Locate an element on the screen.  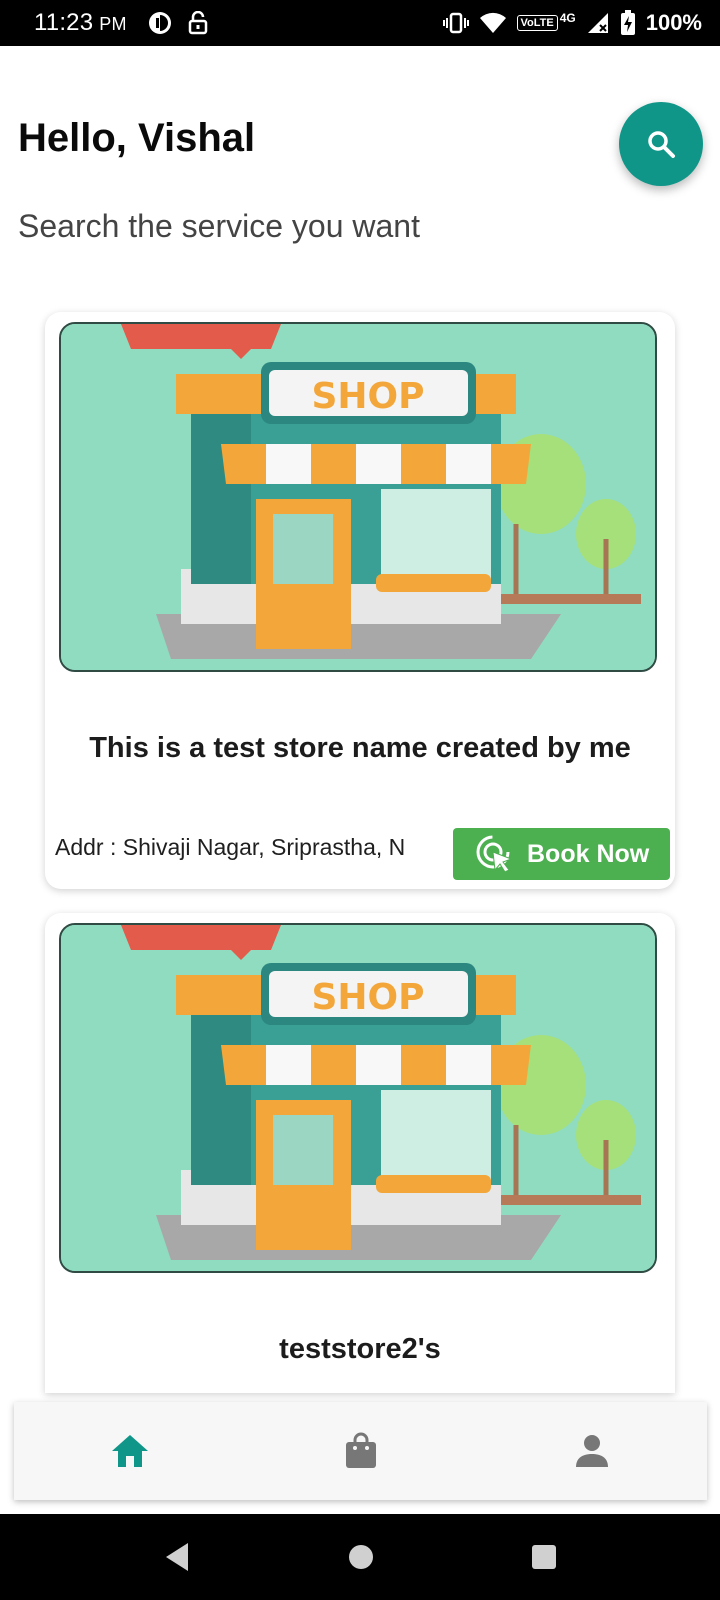
store-name: This is a test store name created by me is located at coordinates (360, 748).